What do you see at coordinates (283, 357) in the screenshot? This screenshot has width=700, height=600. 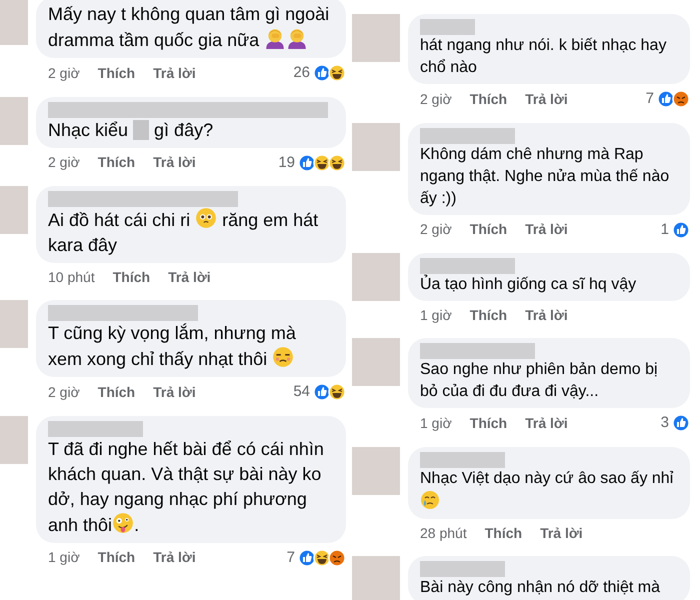 I see `unamused-emoji-icon` at bounding box center [283, 357].